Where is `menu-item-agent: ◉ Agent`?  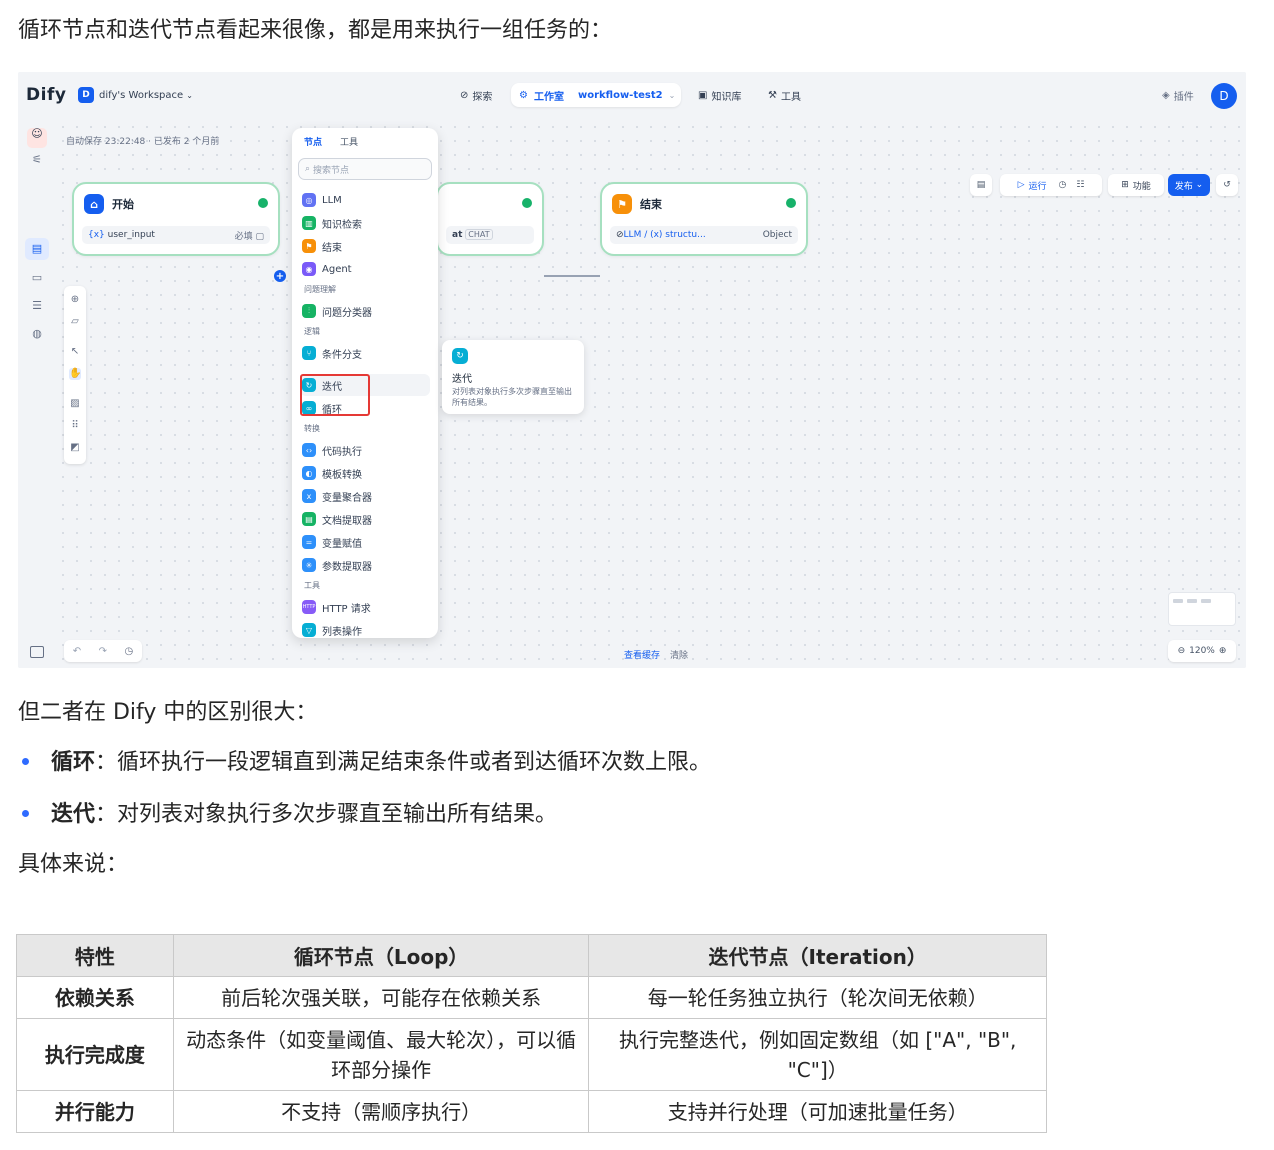
menu-item-agent: ◉ Agent is located at coordinates (327, 269).